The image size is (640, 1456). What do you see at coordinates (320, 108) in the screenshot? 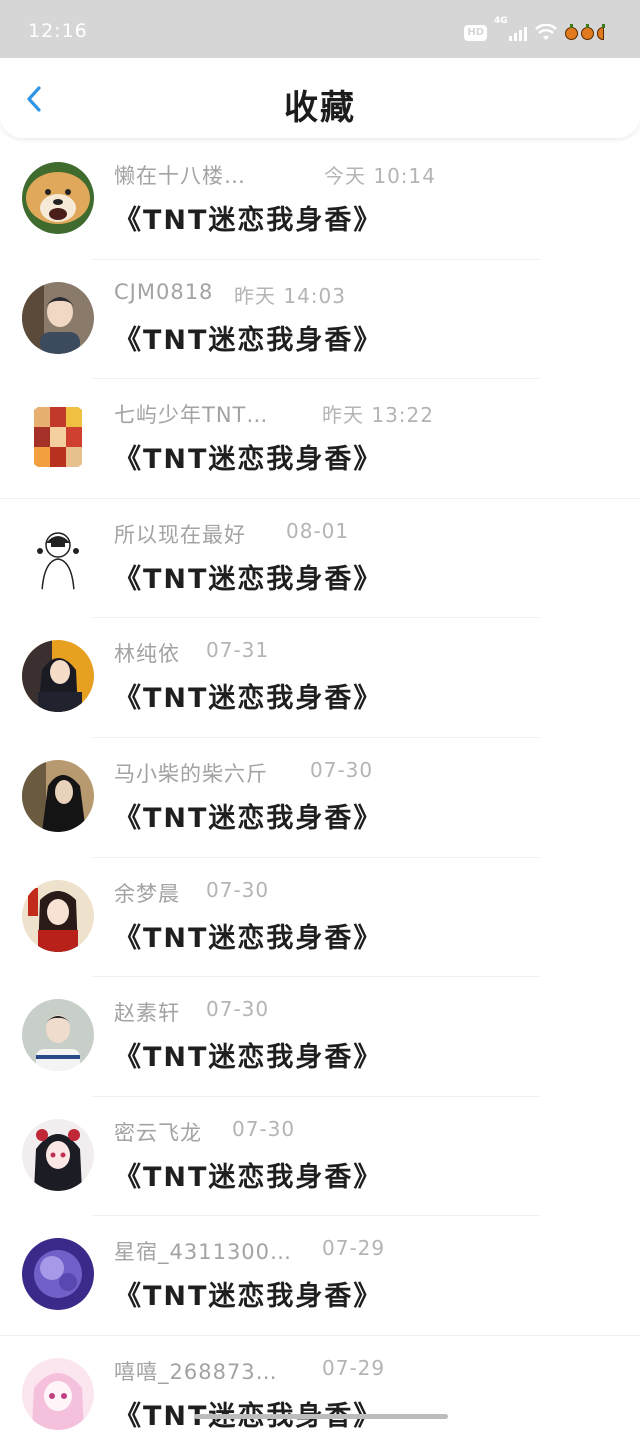
I see `page-title: 收藏` at bounding box center [320, 108].